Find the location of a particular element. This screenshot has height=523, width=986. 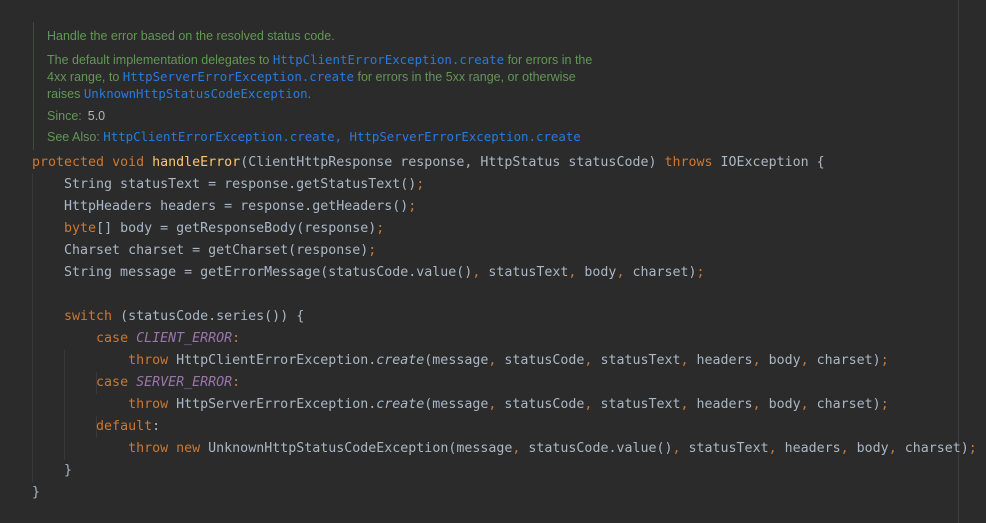

doc-link-client-error-create: HttpClientErrorException.create is located at coordinates (388, 59).